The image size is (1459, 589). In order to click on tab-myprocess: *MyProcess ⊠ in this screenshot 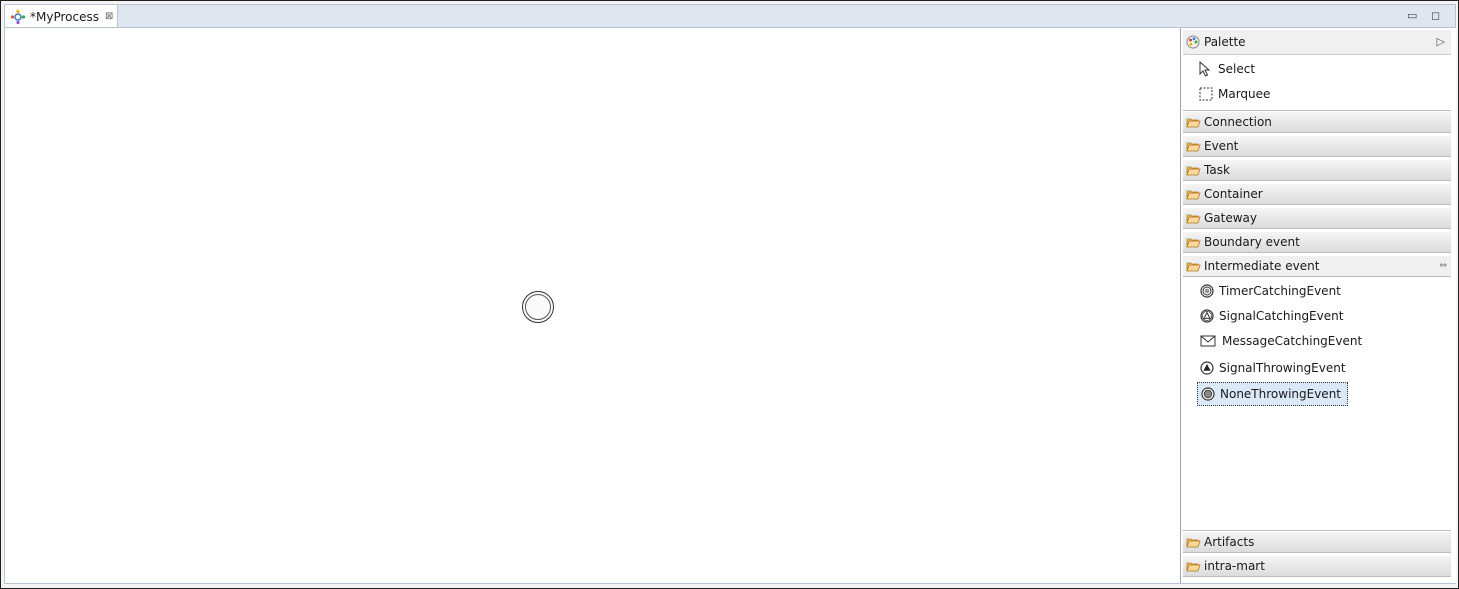, I will do `click(61, 16)`.